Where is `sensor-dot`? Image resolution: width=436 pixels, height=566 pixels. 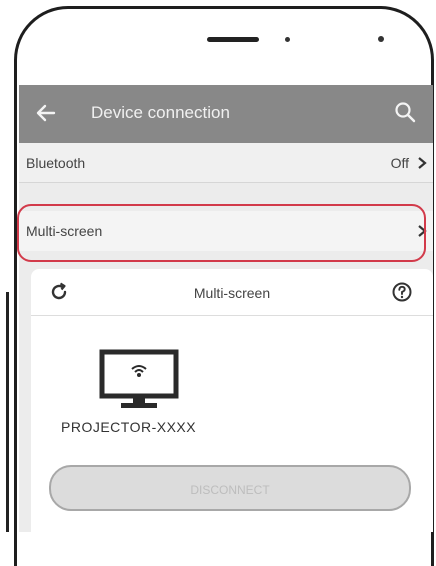
sensor-dot is located at coordinates (287, 39).